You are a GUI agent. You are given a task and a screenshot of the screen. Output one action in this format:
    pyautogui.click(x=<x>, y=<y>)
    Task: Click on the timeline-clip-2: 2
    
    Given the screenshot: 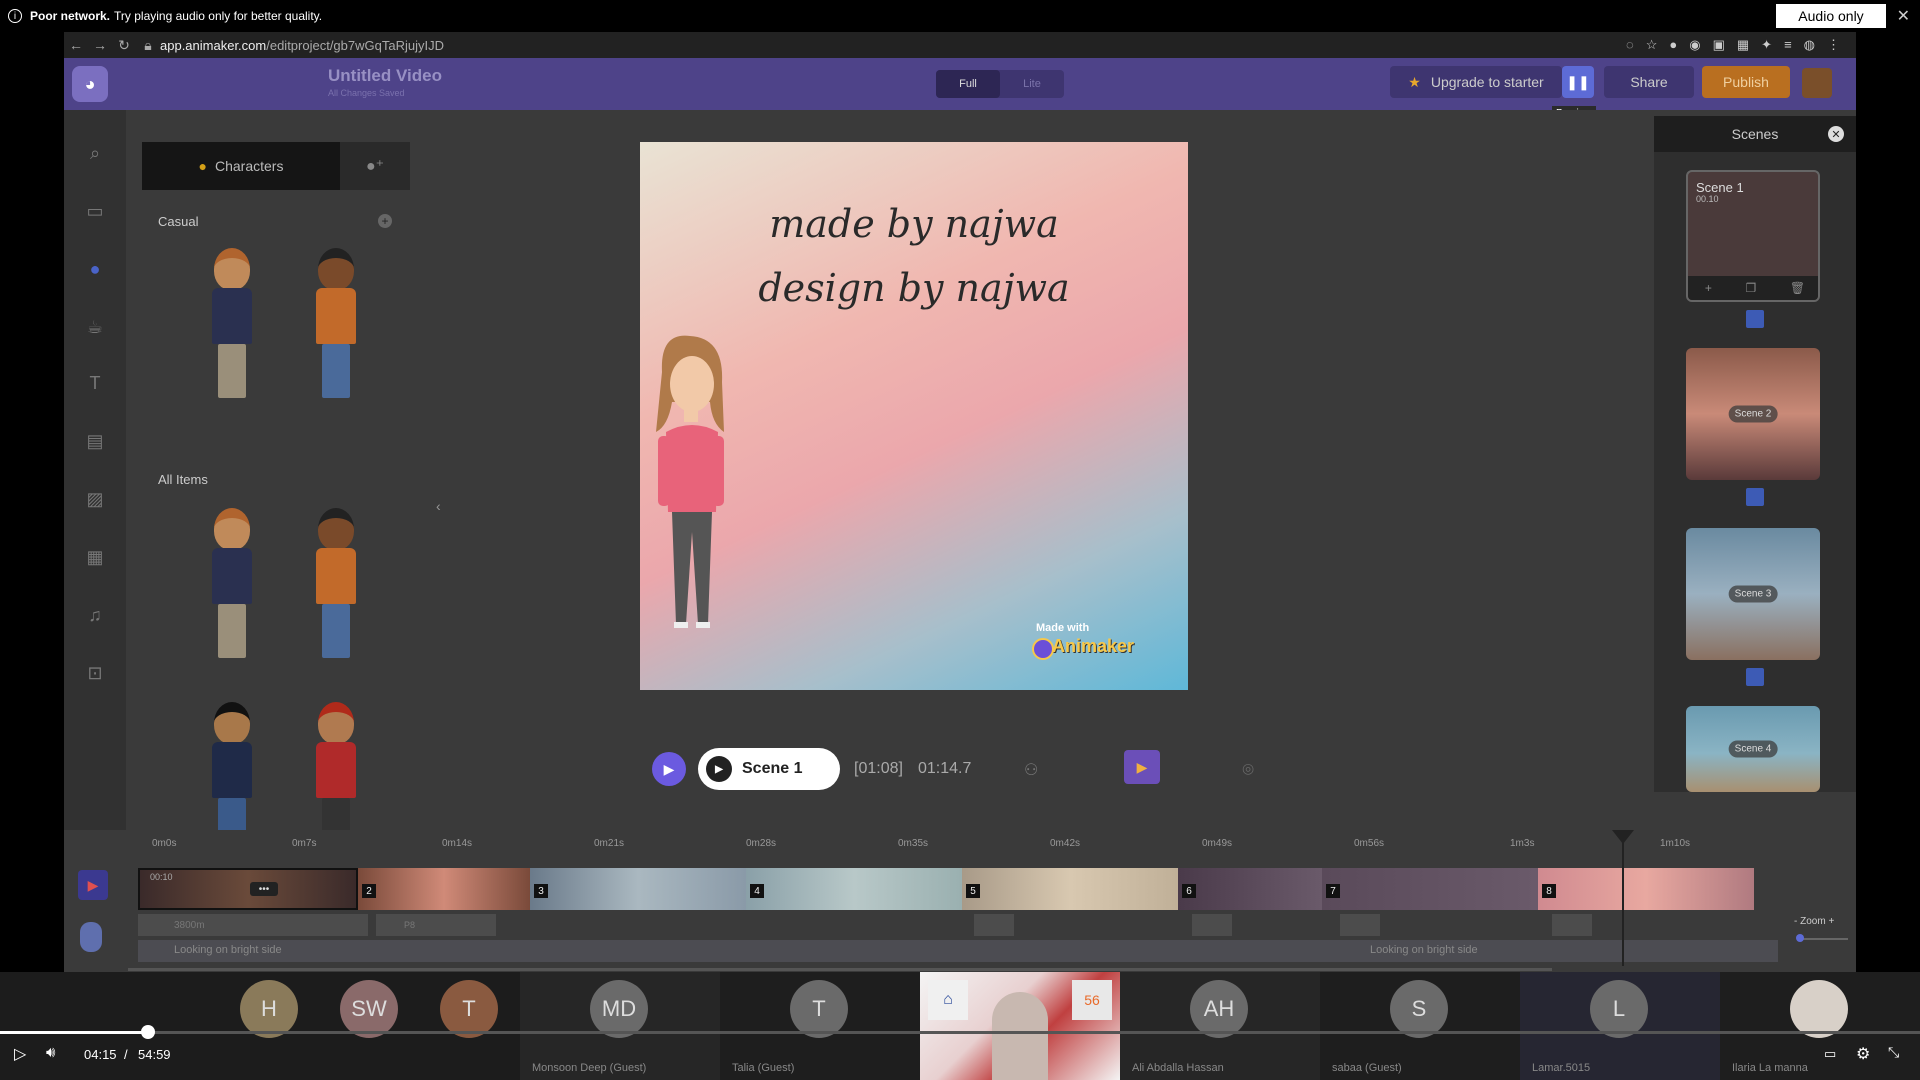 What is the action you would take?
    pyautogui.click(x=444, y=889)
    